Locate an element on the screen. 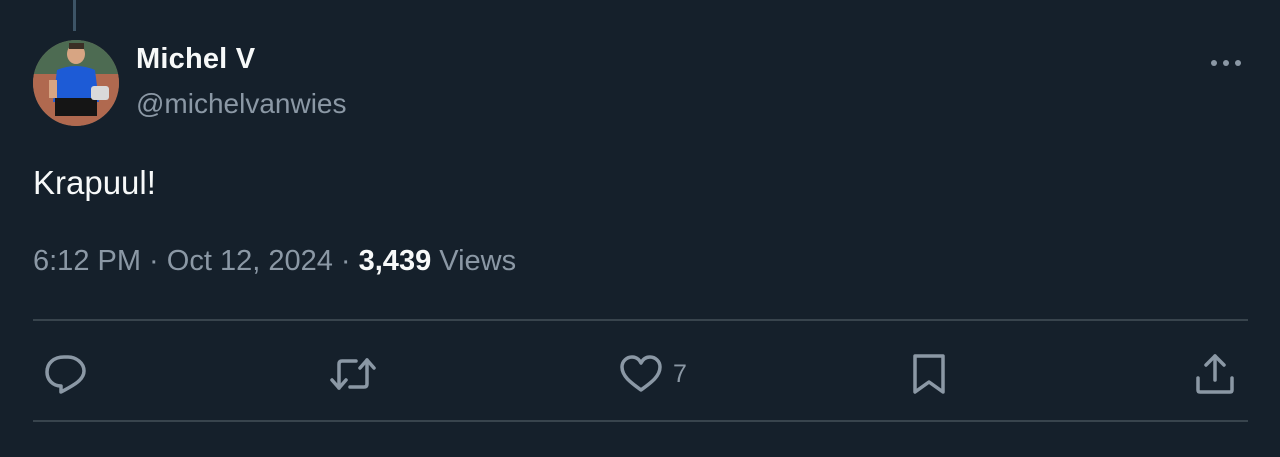 Image resolution: width=1280 pixels, height=457 pixels. thread-connector-line is located at coordinates (74, 15).